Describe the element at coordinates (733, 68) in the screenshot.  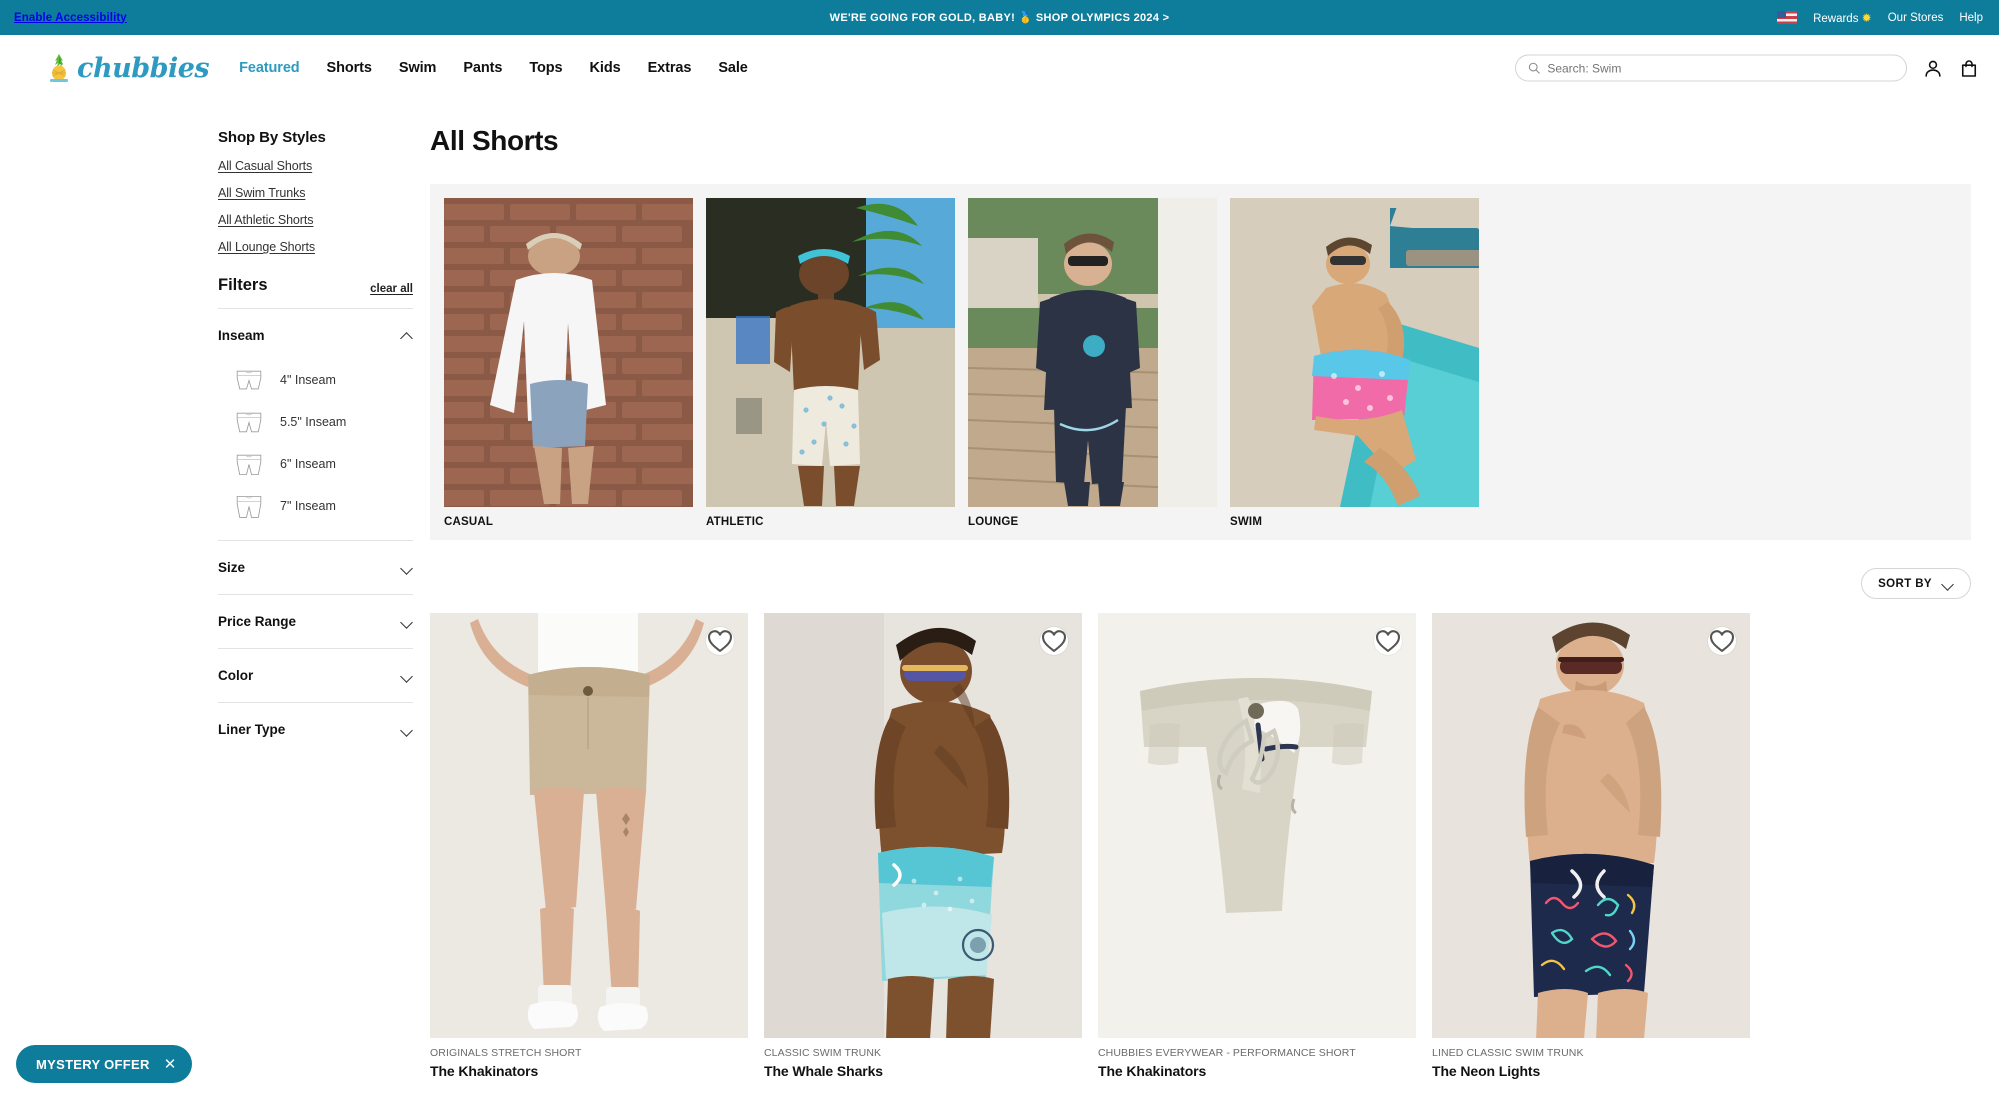
I see `nav-item-sale: Sale` at that location.